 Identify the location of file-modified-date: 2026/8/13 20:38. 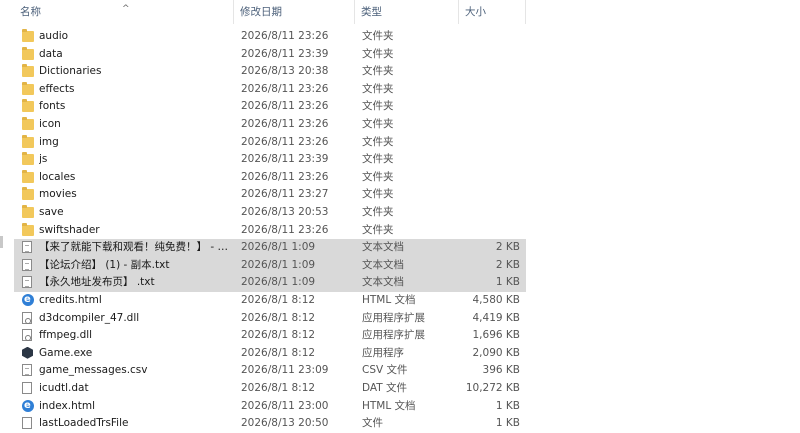
(285, 71).